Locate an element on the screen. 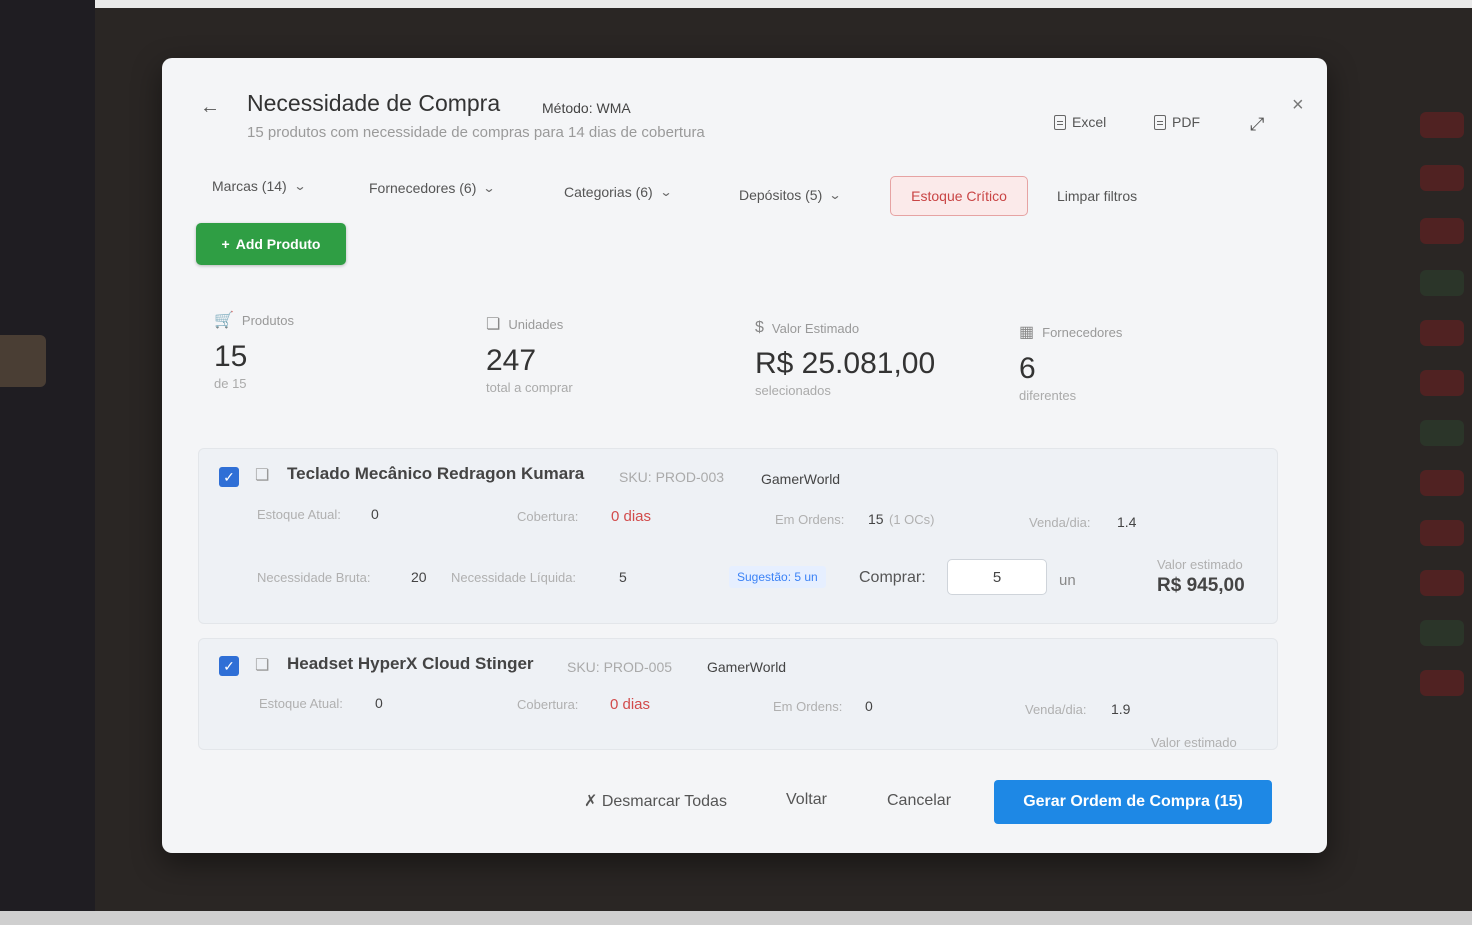 Image resolution: width=1472 pixels, height=925 pixels. ordens-value: 0 is located at coordinates (869, 706).